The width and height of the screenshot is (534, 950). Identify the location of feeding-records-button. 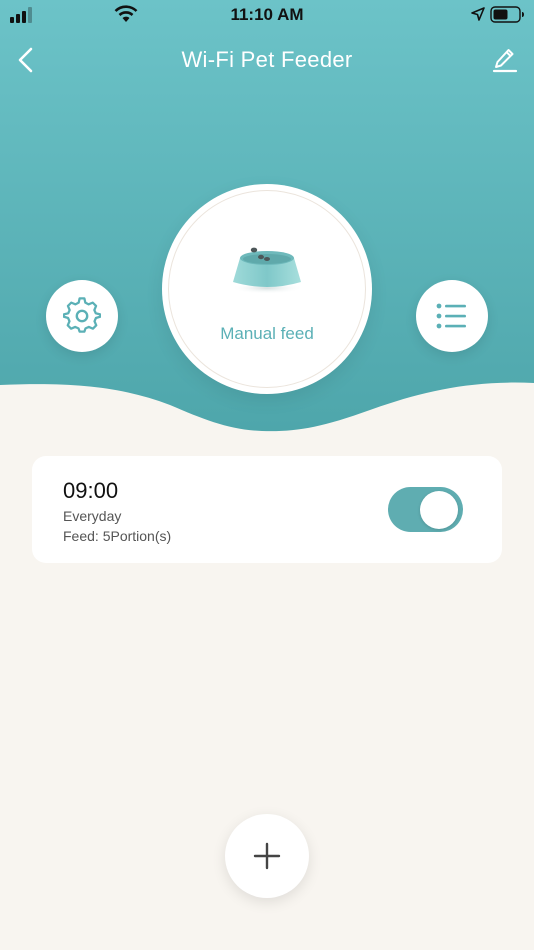
(452, 316).